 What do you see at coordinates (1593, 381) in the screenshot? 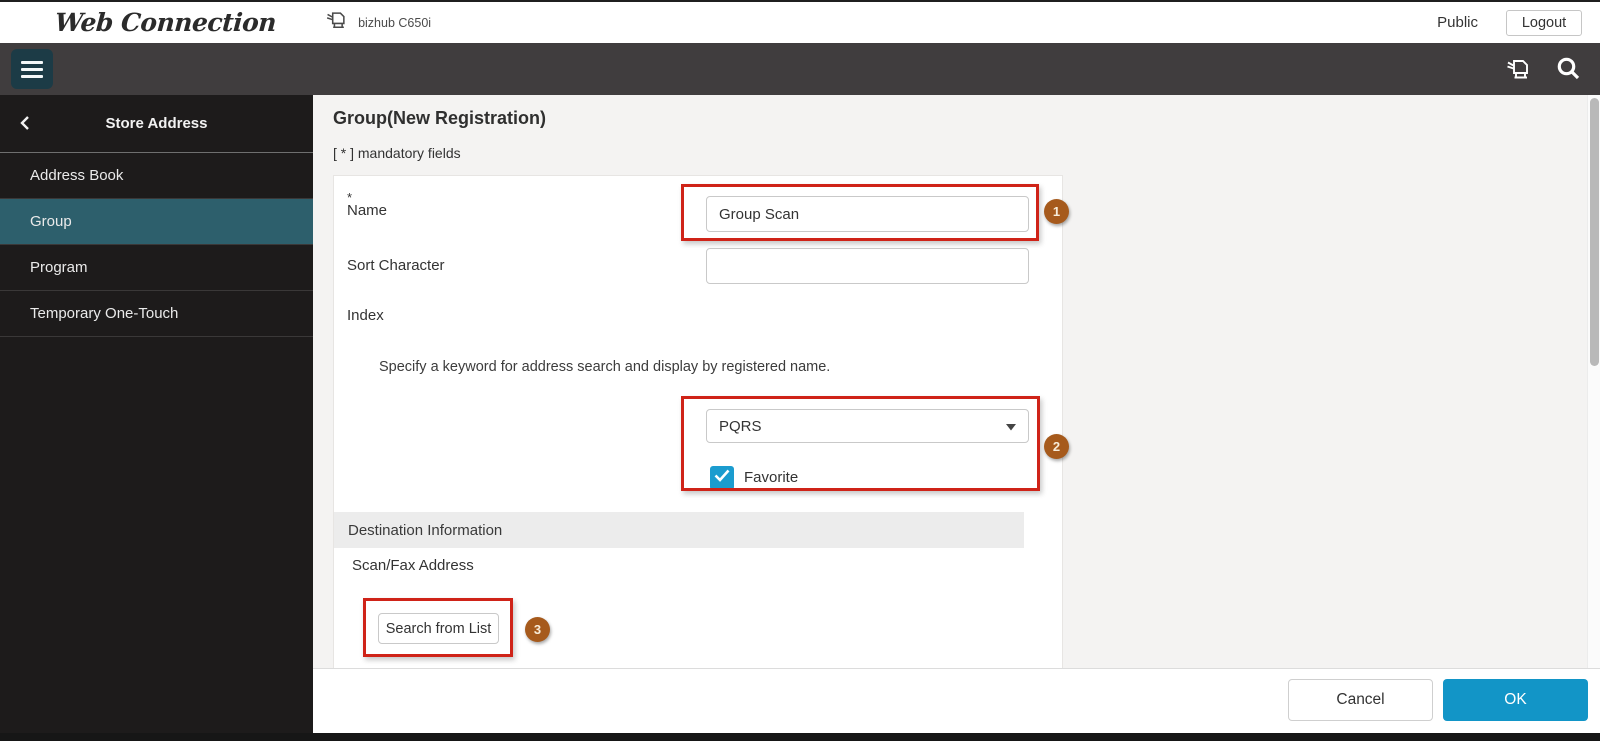
I see `vertical-scrollbar` at bounding box center [1593, 381].